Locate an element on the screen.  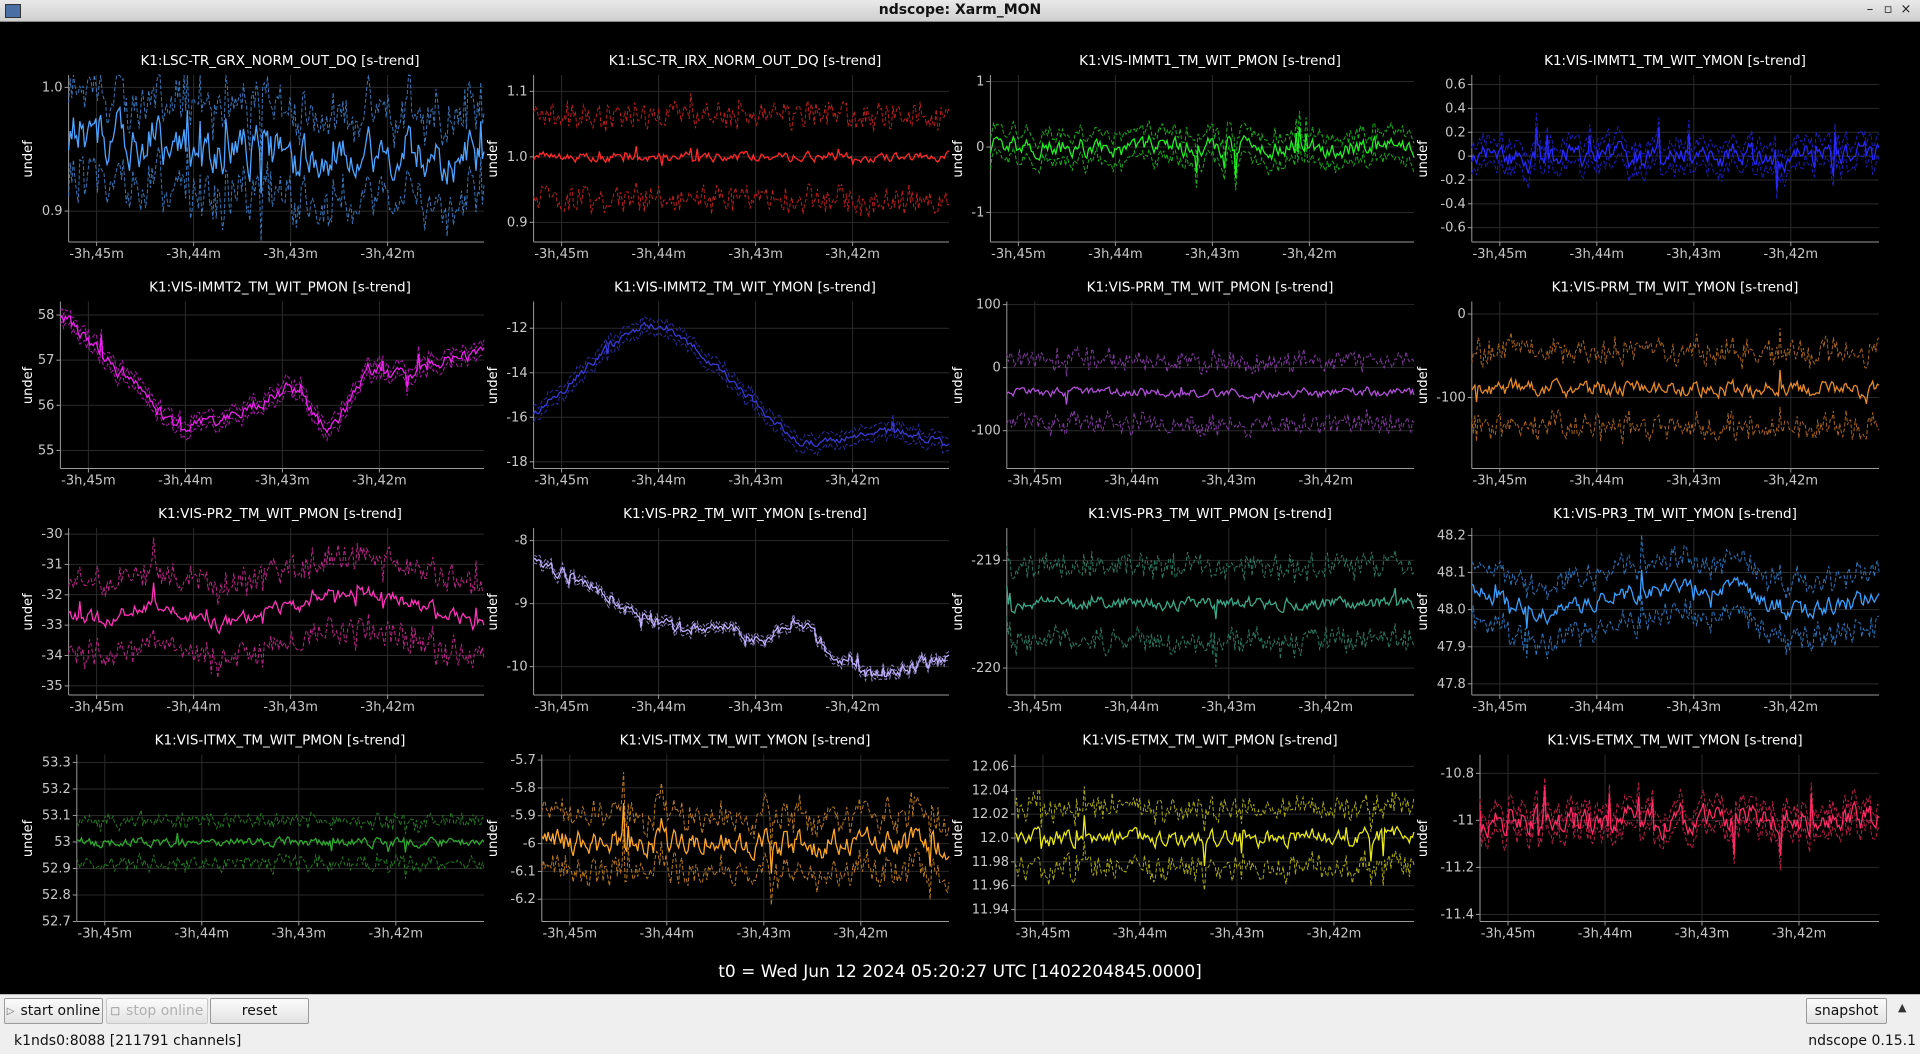
y-tick-label: -0.6 is located at coordinates (1452, 228).